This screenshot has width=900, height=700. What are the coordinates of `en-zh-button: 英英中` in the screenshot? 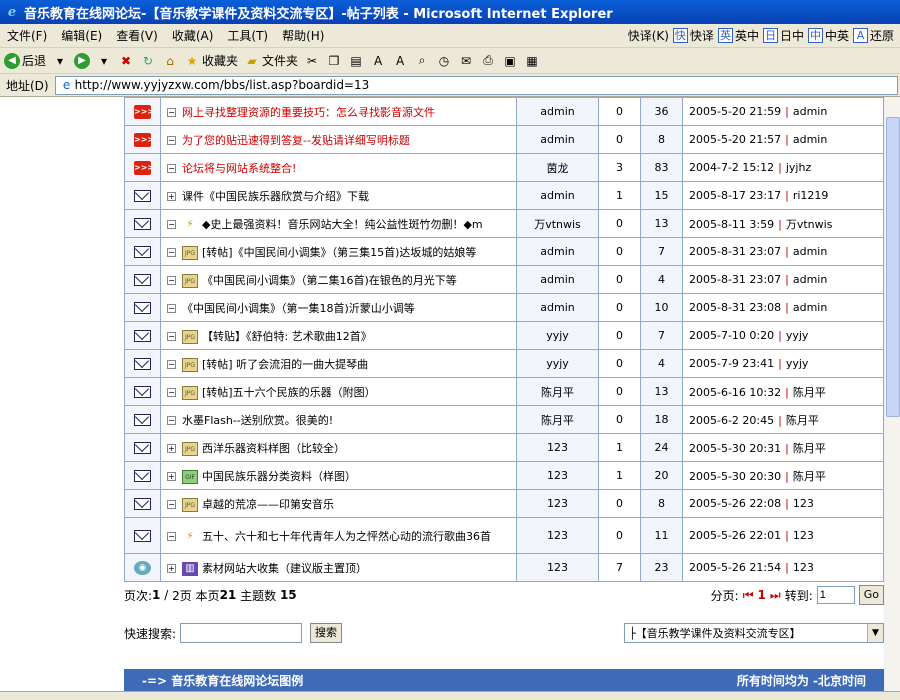 It's located at (738, 35).